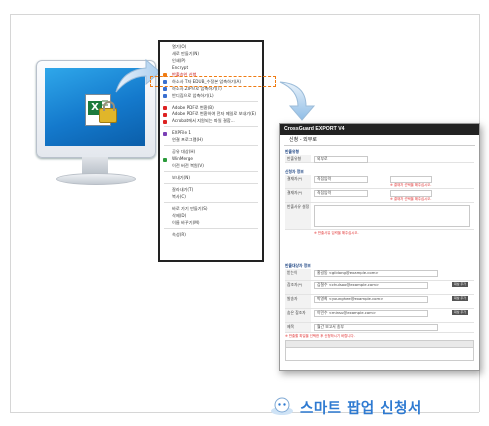 The height and width of the screenshot is (426, 489). I want to click on sender-input: 박영희 <younghee@example.com>, so click(371, 299).